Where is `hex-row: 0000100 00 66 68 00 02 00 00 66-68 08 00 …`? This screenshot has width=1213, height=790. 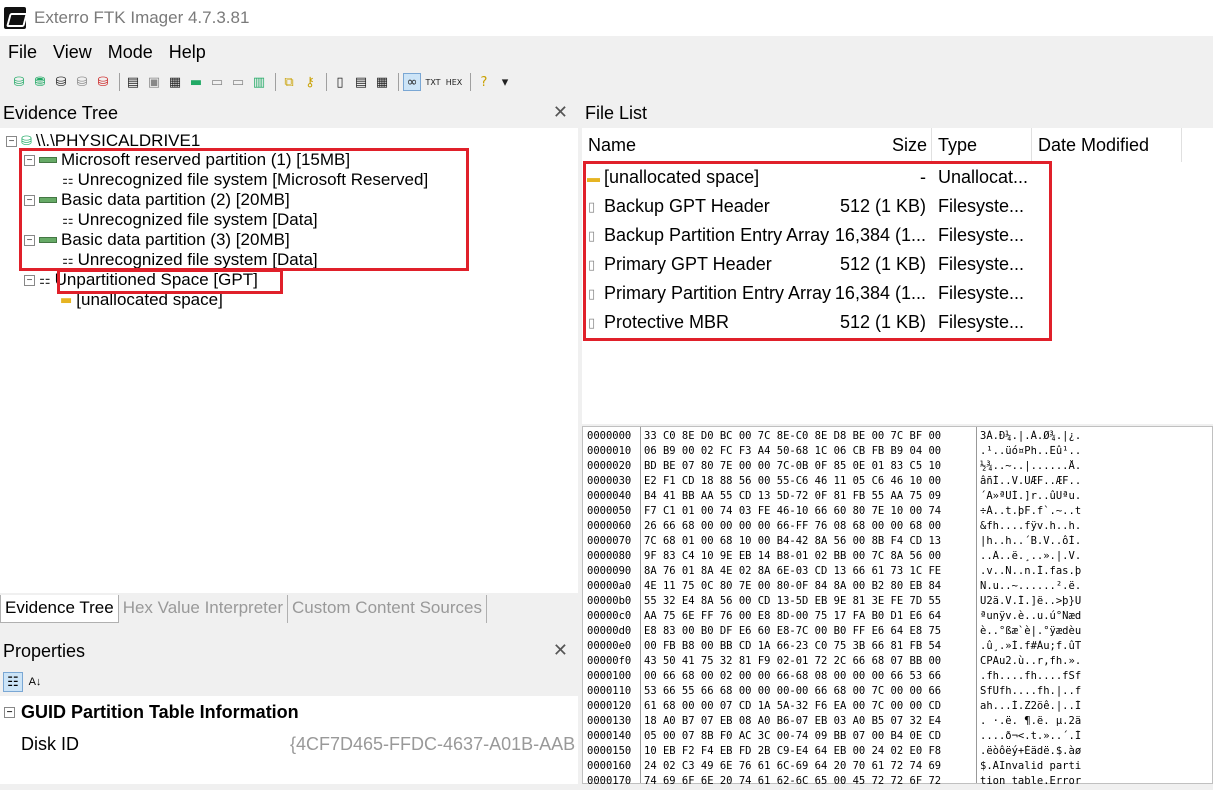
hex-row: 0000100 00 66 68 00 02 00 00 66-68 08 00 … is located at coordinates (898, 677).